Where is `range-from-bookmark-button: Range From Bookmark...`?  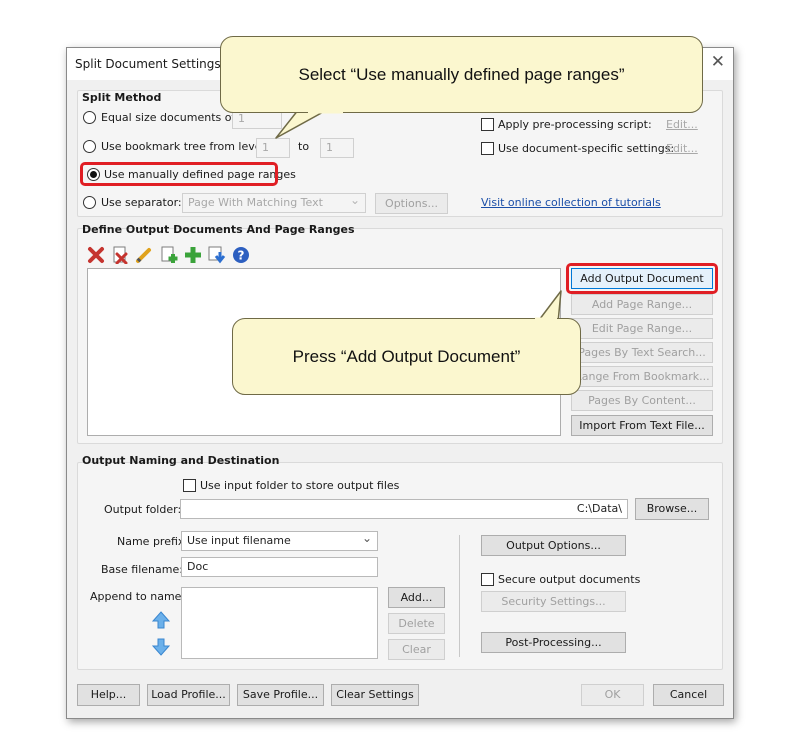
range-from-bookmark-button: Range From Bookmark... is located at coordinates (642, 376).